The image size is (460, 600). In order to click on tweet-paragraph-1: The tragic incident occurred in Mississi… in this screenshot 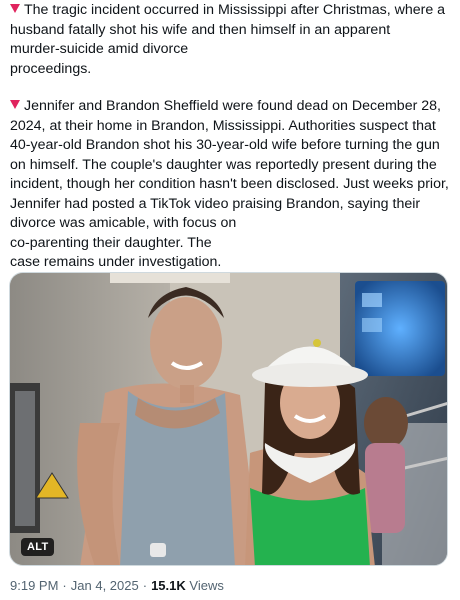, I will do `click(230, 40)`.